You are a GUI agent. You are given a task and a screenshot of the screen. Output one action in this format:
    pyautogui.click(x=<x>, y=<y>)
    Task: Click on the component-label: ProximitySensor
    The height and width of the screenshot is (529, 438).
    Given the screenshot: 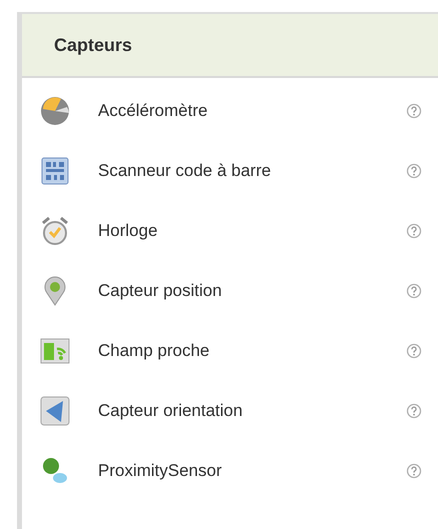 What is the action you would take?
    pyautogui.click(x=252, y=471)
    